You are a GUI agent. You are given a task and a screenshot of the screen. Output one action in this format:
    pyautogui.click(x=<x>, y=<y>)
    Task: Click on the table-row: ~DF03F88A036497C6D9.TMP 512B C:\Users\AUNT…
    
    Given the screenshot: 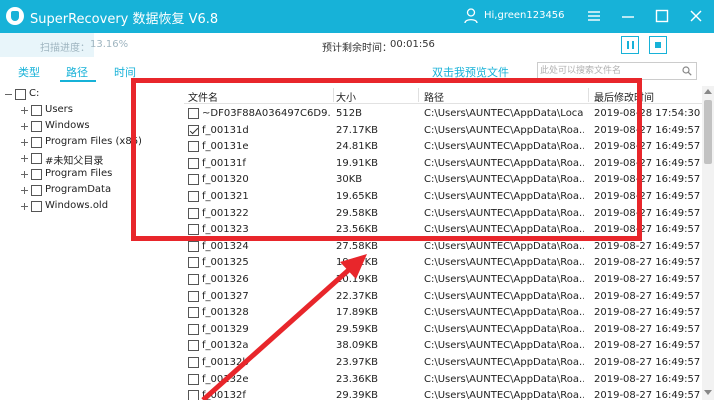 What is the action you would take?
    pyautogui.click(x=443, y=114)
    